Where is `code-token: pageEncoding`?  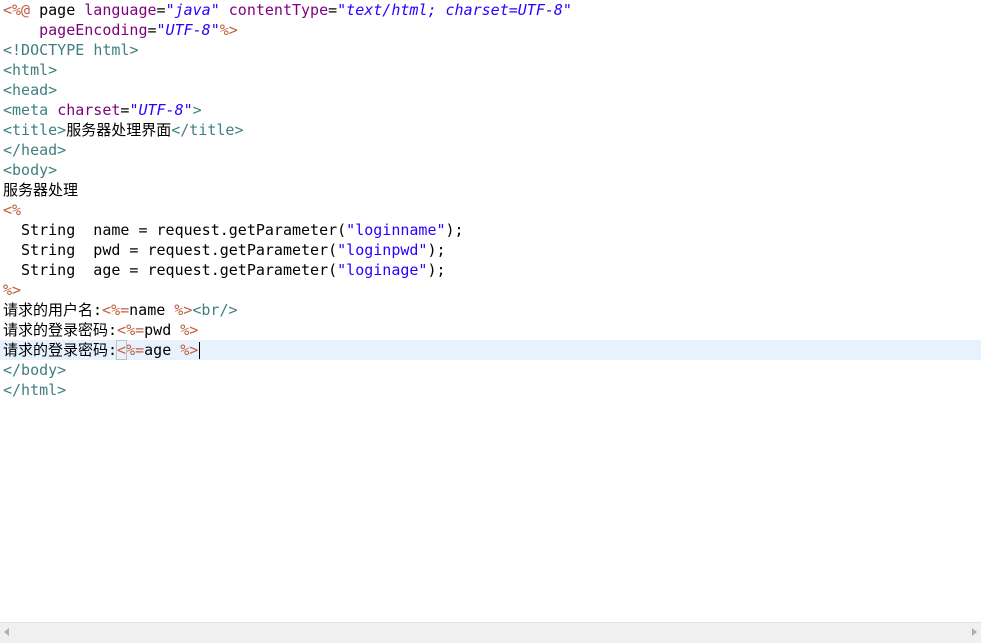
code-token: pageEncoding is located at coordinates (93, 30).